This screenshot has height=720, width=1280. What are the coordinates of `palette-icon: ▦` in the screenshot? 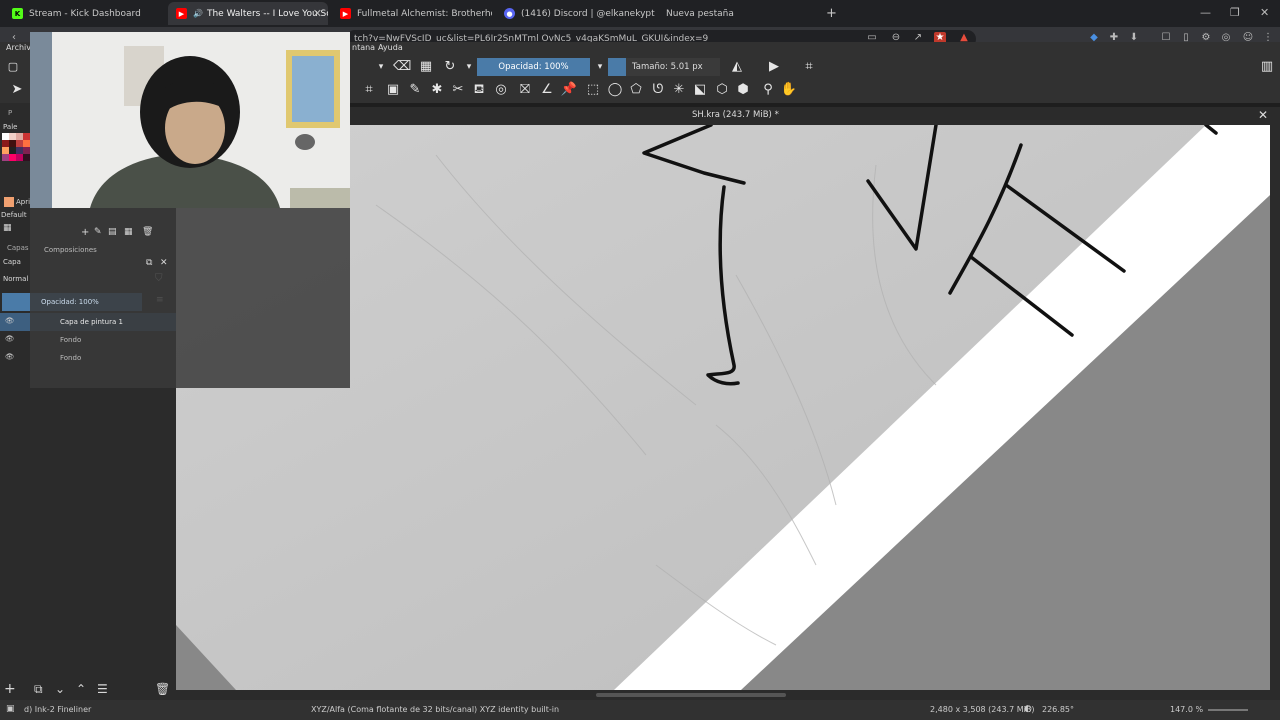 It's located at (7, 228).